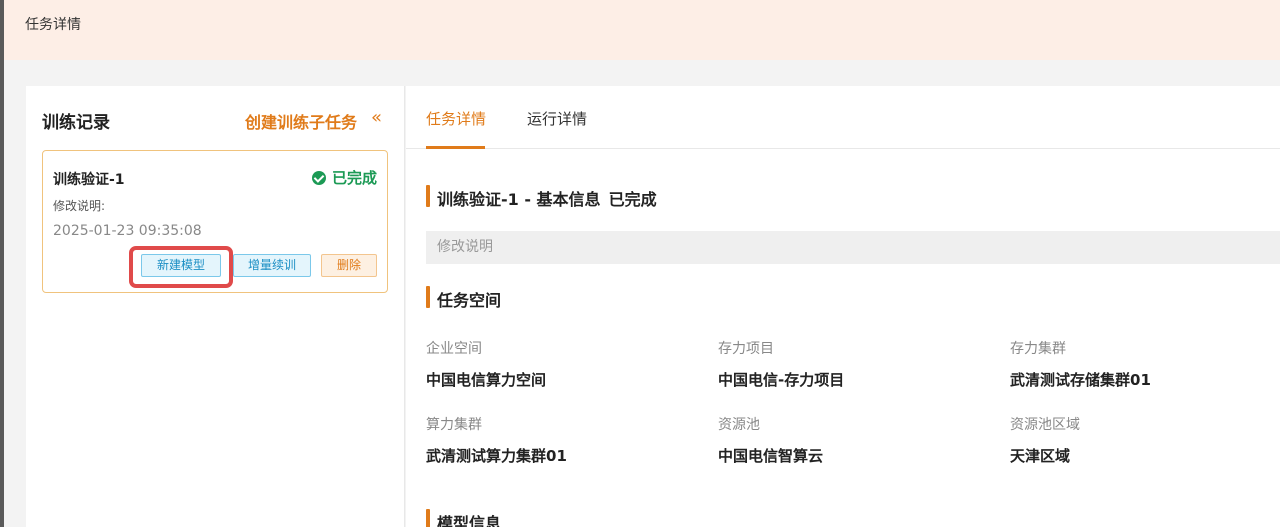 This screenshot has height=527, width=1280. Describe the element at coordinates (557, 118) in the screenshot. I see `tab-run-details: 运行详情` at that location.